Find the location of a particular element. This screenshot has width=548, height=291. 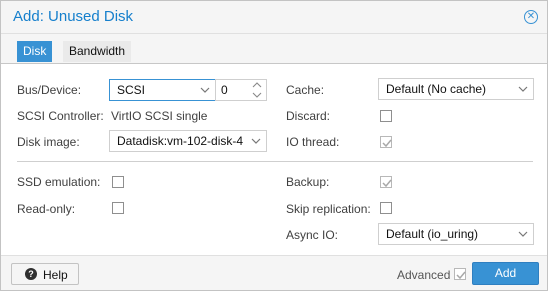

async-io-label: Async IO: is located at coordinates (312, 235).